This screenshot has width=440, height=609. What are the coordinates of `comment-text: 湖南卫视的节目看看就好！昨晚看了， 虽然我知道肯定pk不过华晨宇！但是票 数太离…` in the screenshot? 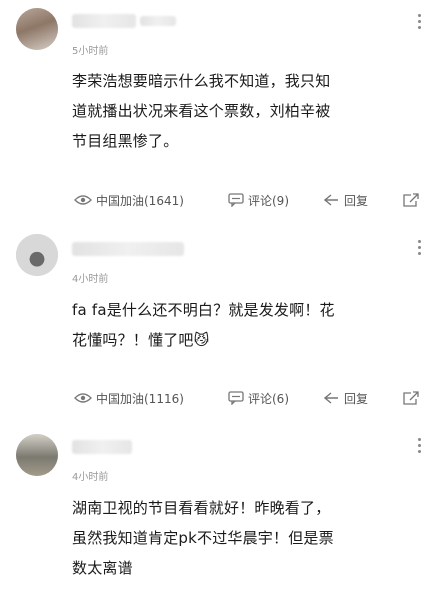 It's located at (203, 538).